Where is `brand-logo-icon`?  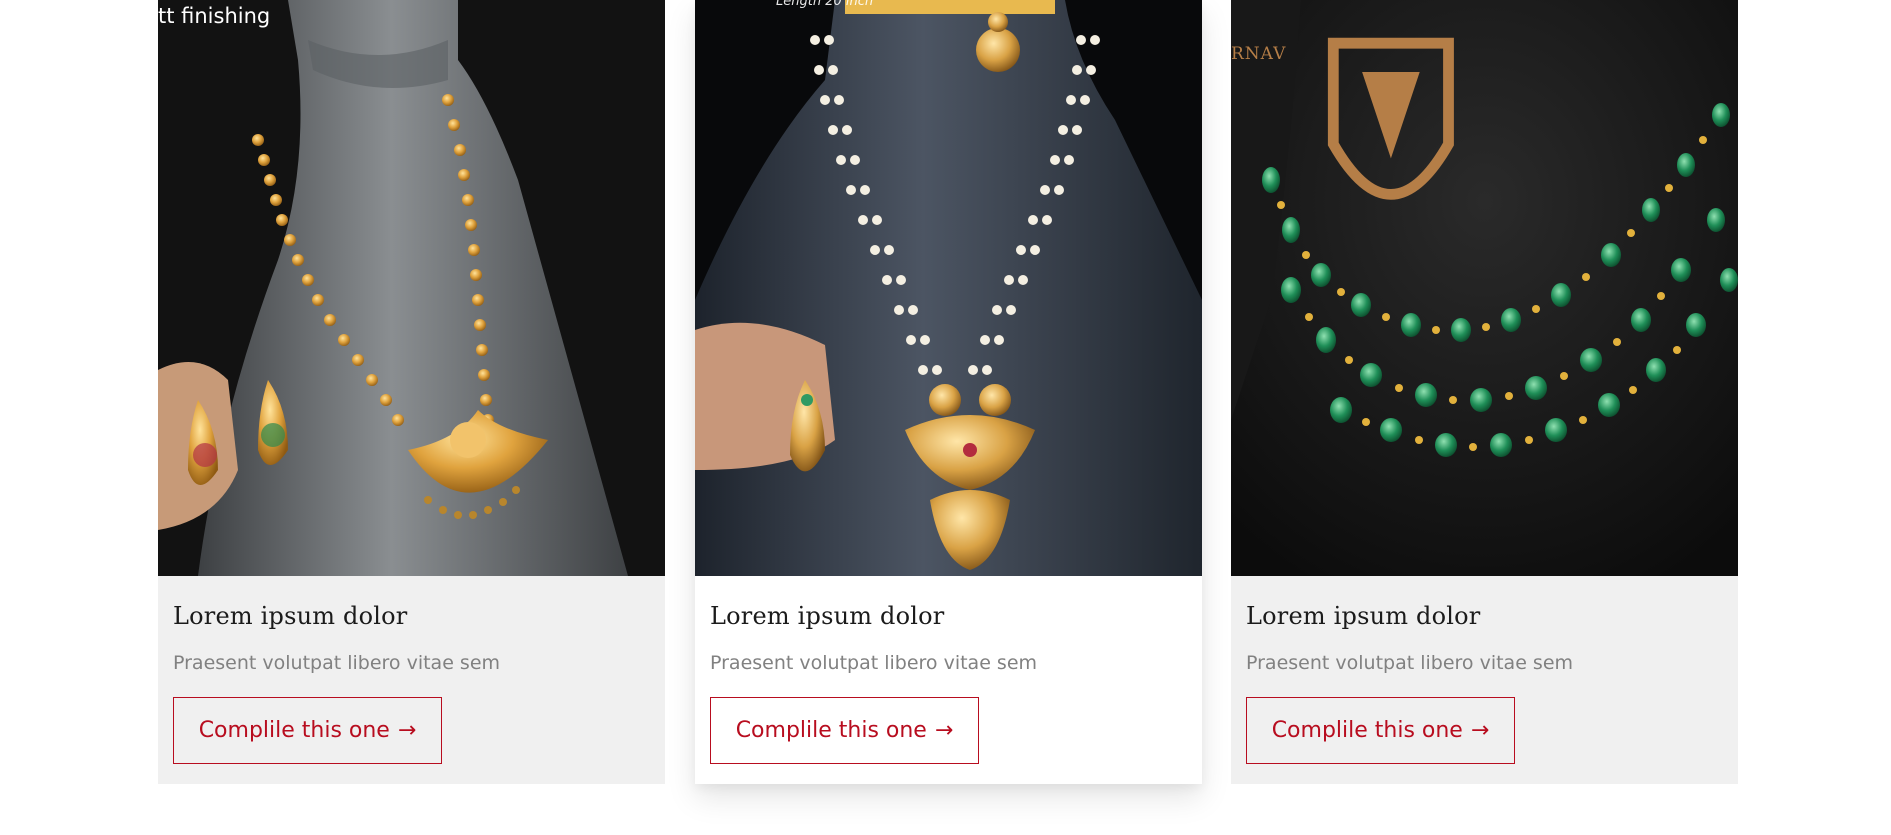
brand-logo-icon is located at coordinates (1390, 118).